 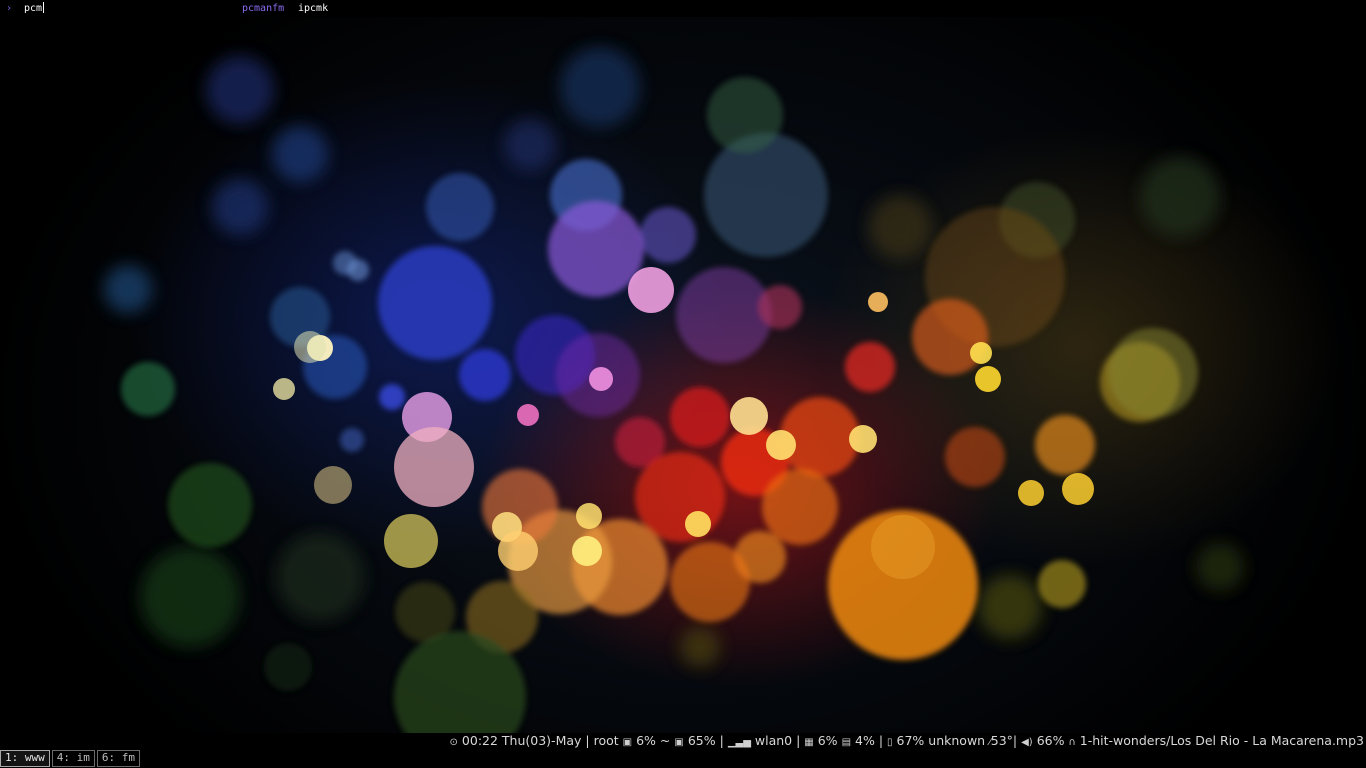 I want to click on root-label: root, so click(x=606, y=740).